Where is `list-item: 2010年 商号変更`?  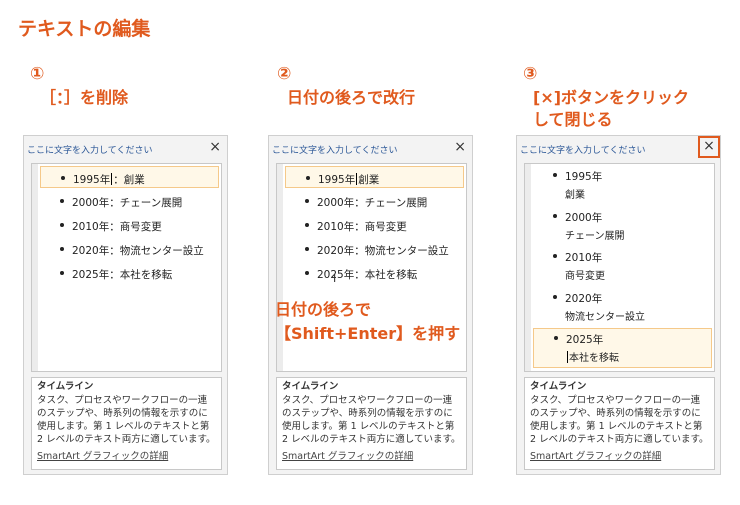
list-item: 2010年 商号変更 is located at coordinates (622, 265).